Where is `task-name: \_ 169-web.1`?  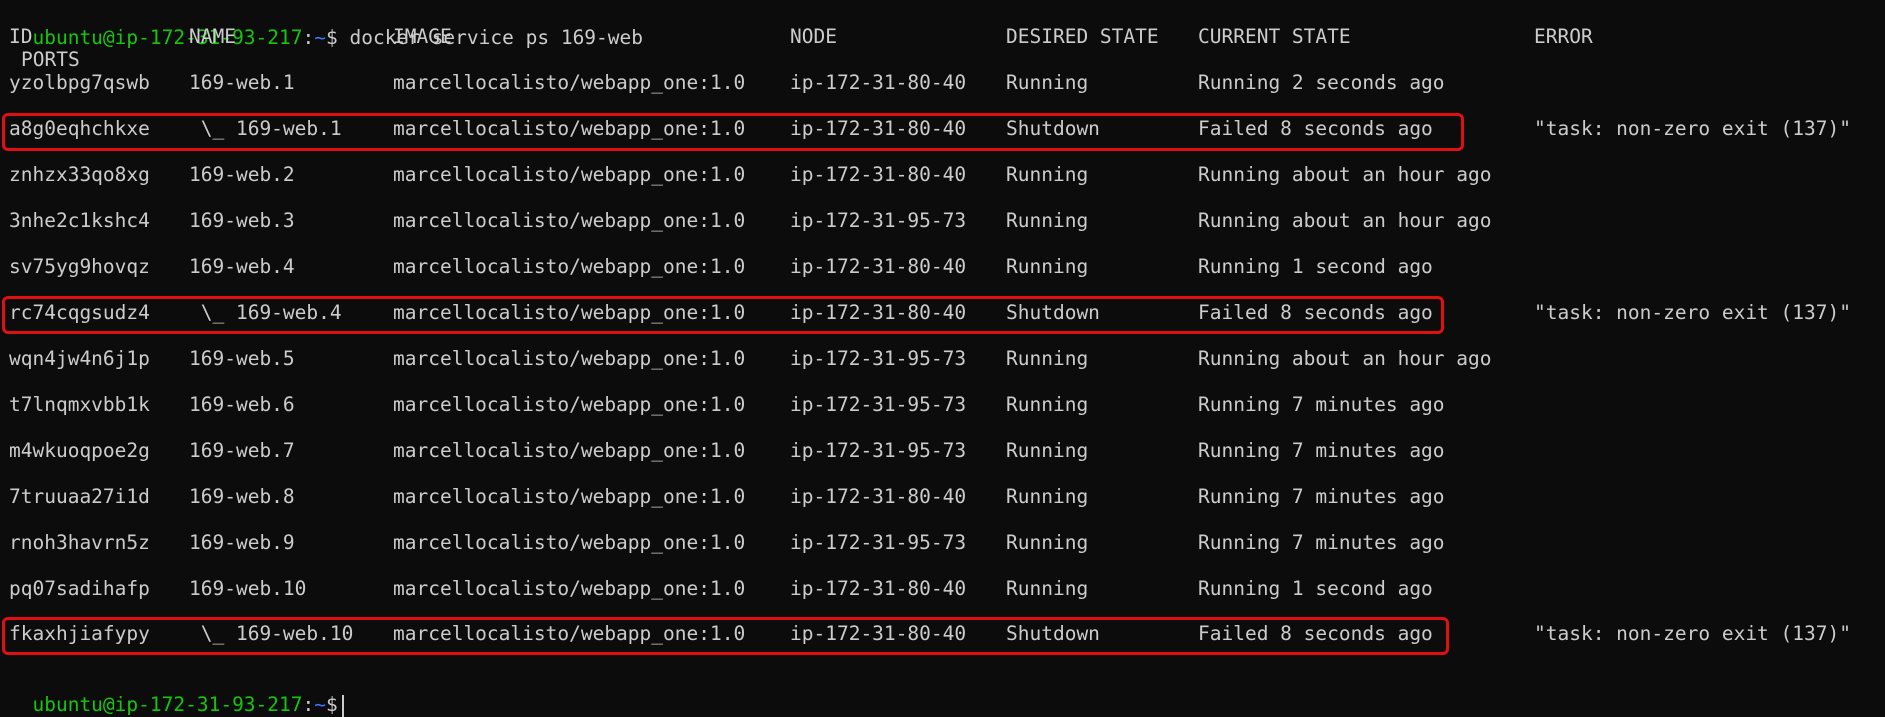
task-name: \_ 169-web.1 is located at coordinates (265, 128).